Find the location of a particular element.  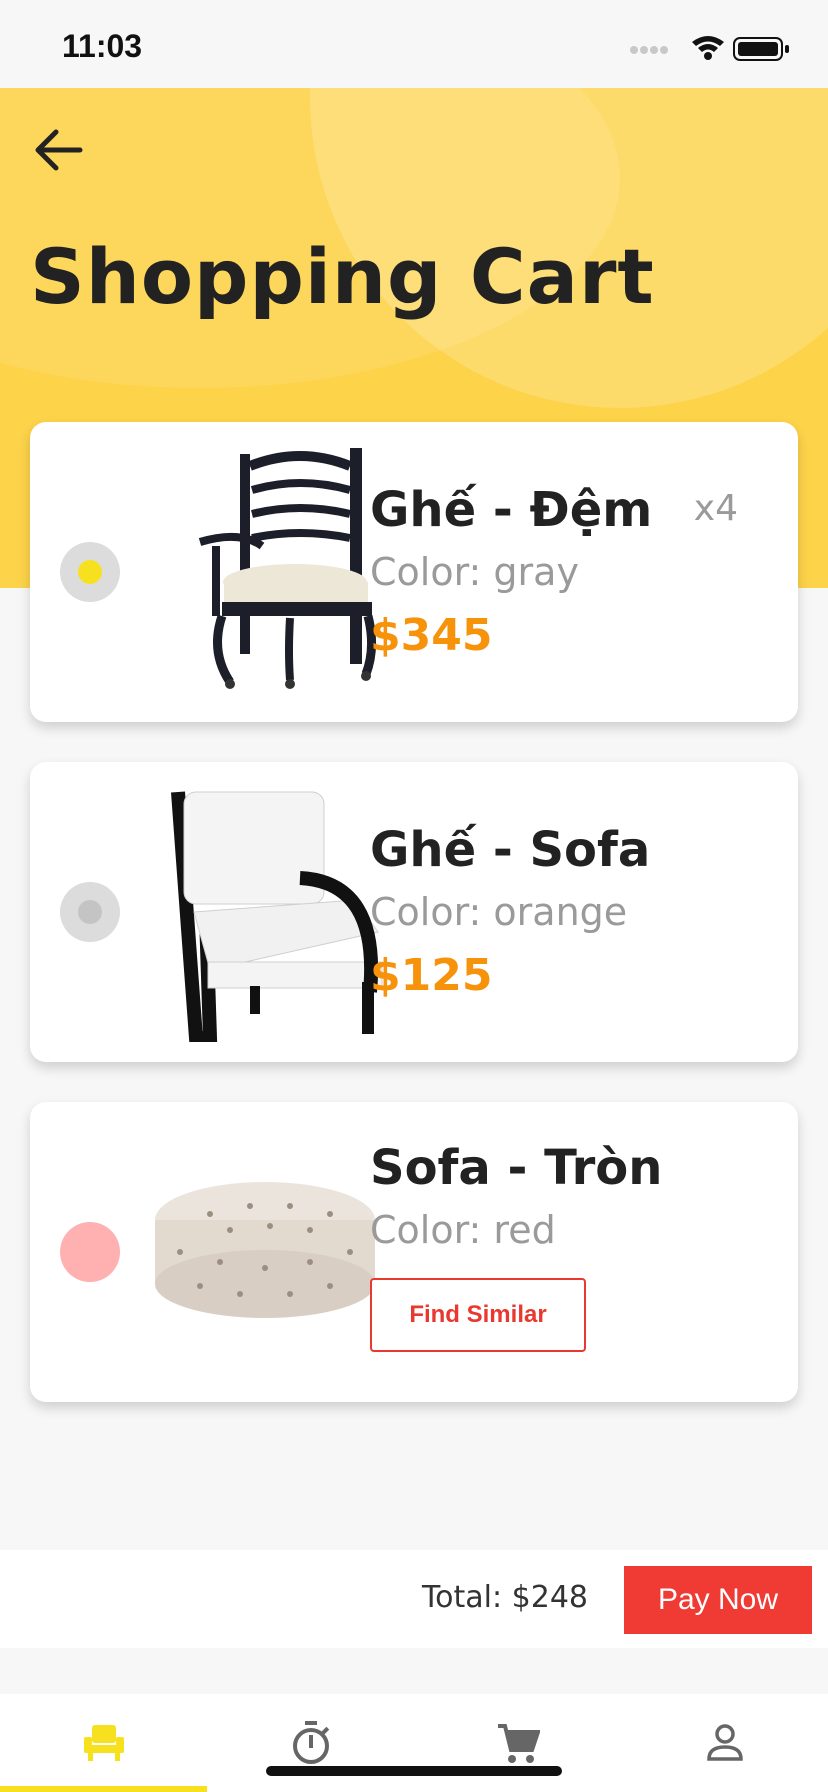

product-color: Color: gray is located at coordinates (474, 572).